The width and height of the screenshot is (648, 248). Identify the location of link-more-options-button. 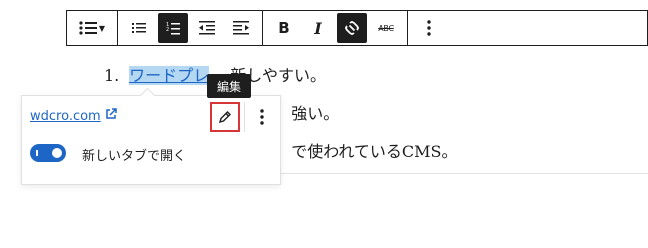
(262, 117).